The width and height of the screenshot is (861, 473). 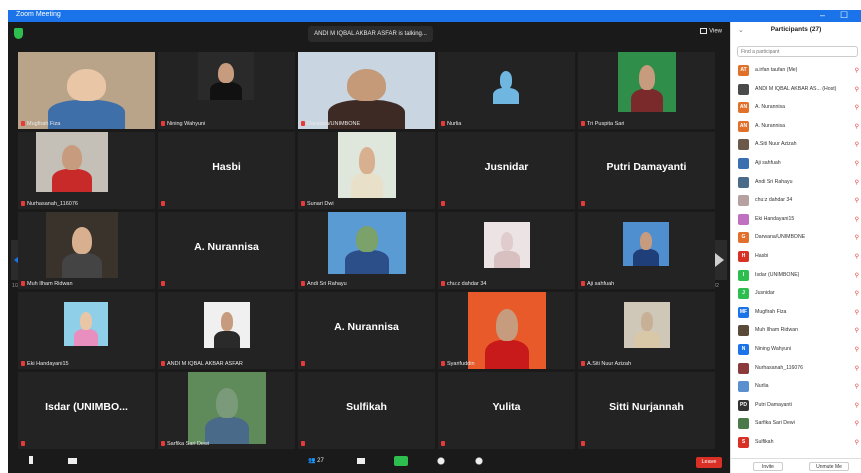 What do you see at coordinates (646, 170) in the screenshot?
I see `video-tile: Putri Damayanti` at bounding box center [646, 170].